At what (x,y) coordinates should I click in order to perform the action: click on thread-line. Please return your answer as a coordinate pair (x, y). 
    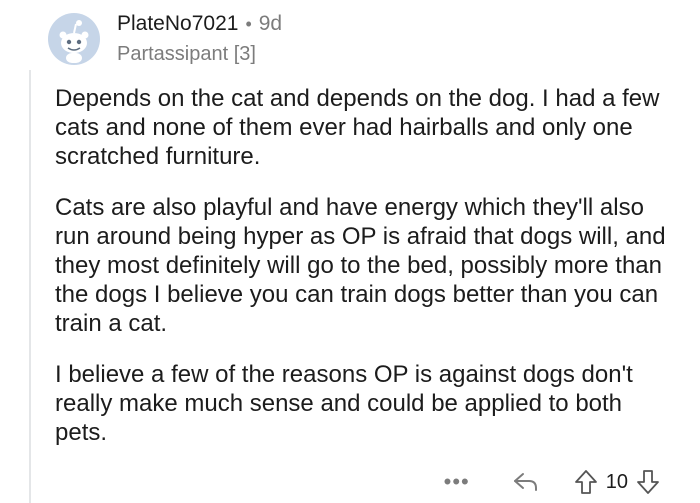
    Looking at the image, I should click on (30, 286).